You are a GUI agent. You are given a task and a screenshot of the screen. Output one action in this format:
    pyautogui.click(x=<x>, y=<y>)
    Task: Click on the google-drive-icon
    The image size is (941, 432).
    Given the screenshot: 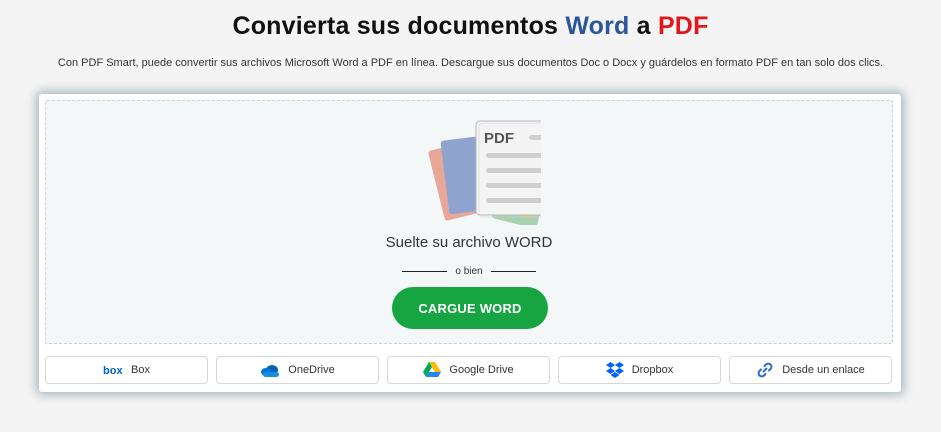 What is the action you would take?
    pyautogui.click(x=432, y=370)
    